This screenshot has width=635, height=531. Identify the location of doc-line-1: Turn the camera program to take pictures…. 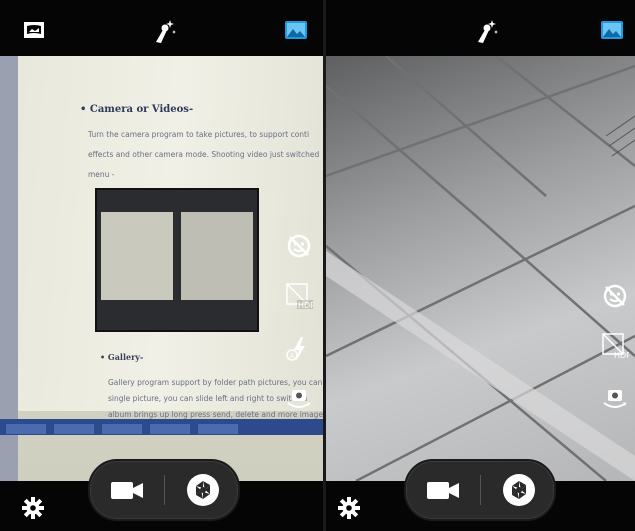
(199, 134).